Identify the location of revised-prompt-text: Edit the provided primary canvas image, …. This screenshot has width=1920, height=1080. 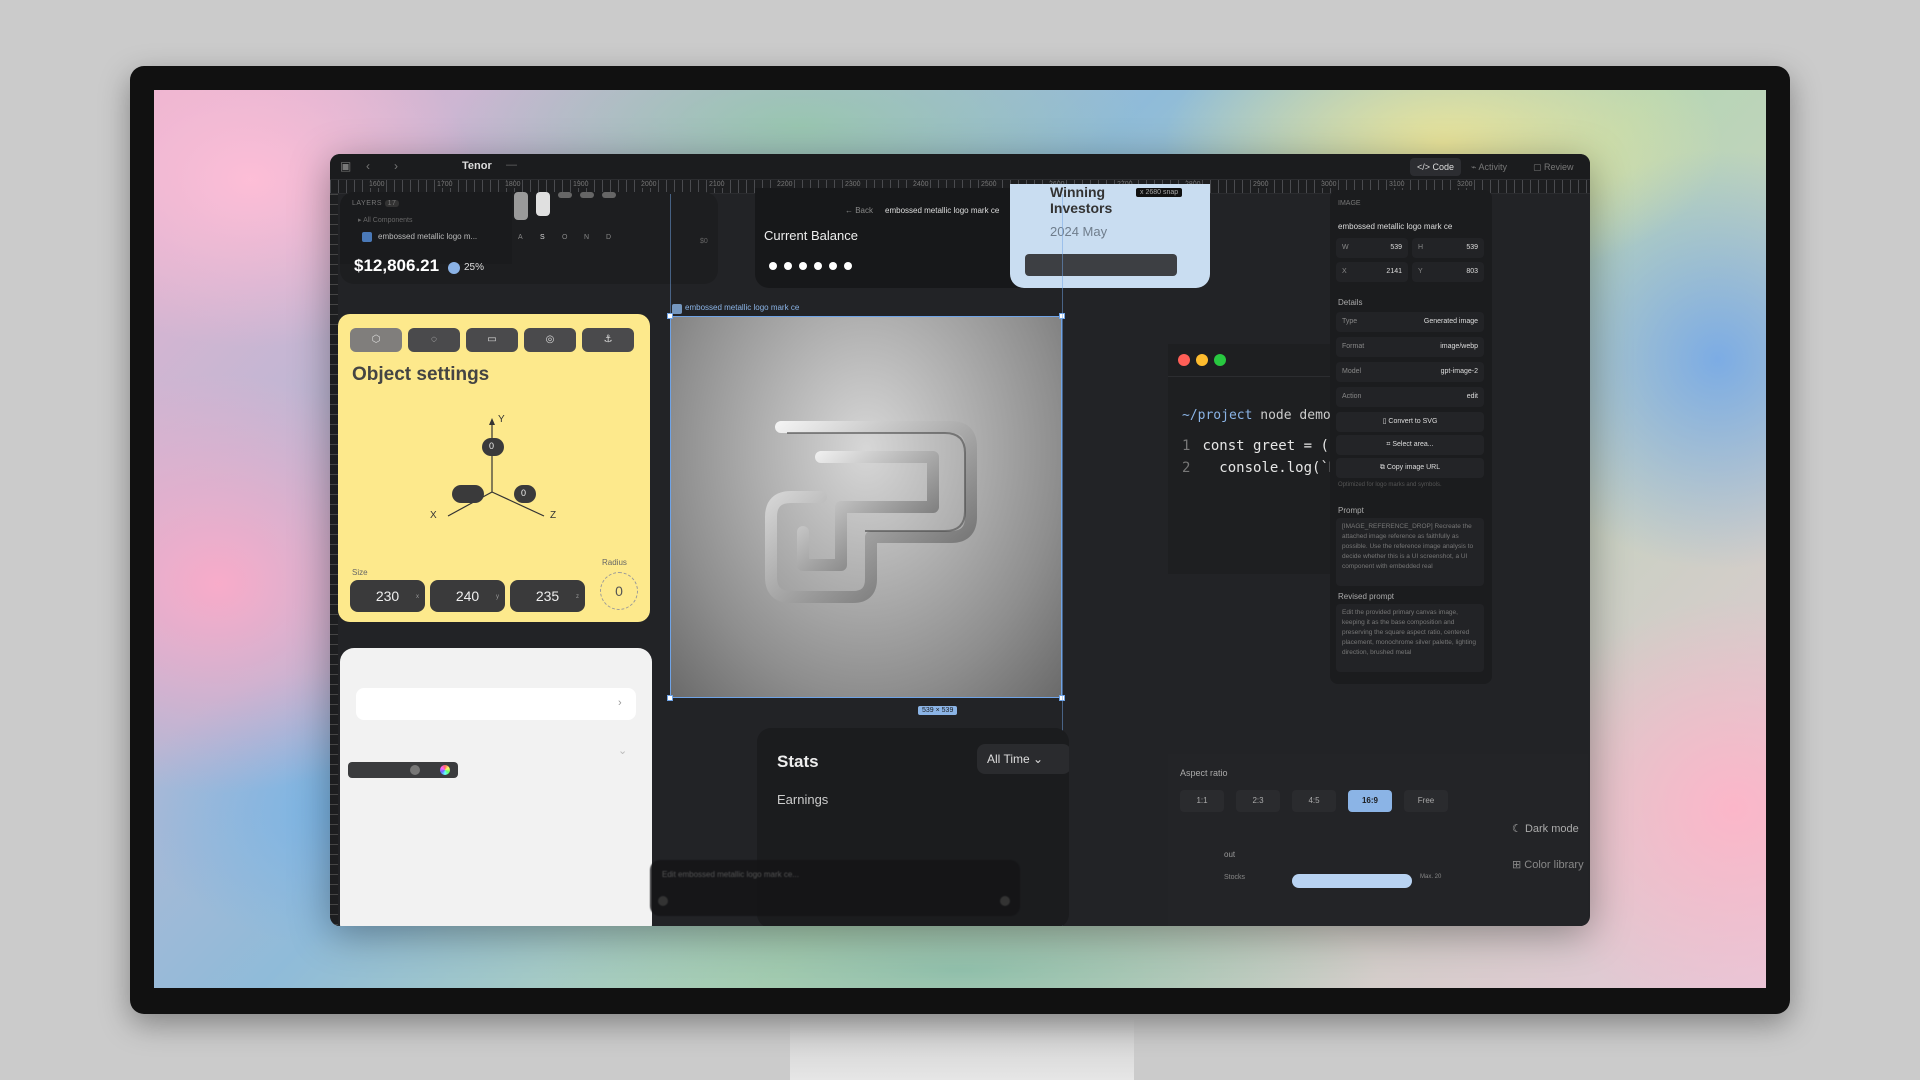
(1410, 638).